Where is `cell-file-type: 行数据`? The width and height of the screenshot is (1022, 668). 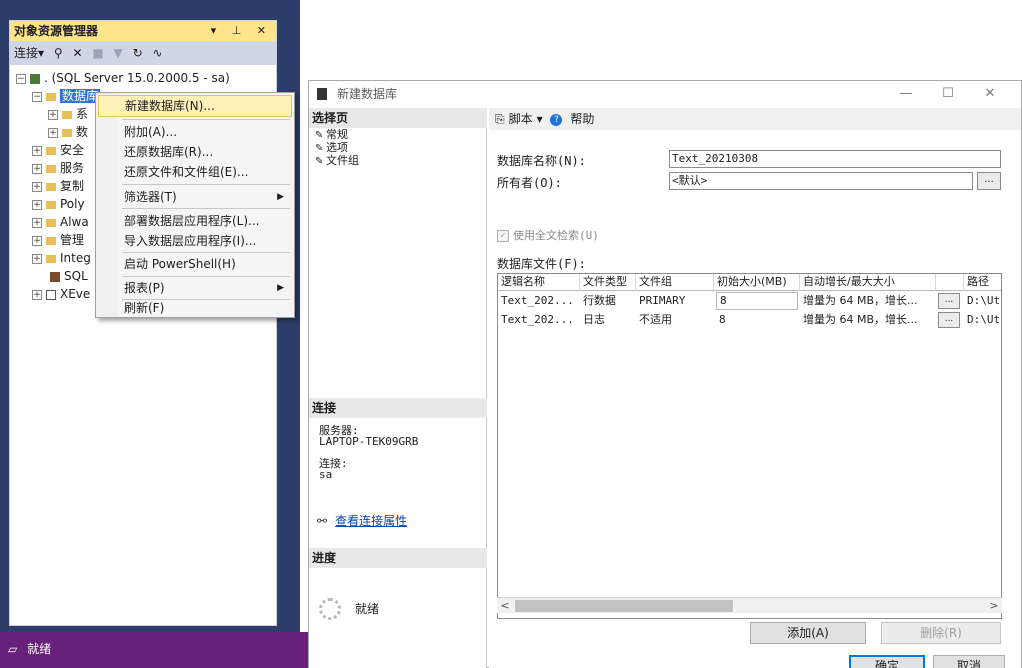 cell-file-type: 行数据 is located at coordinates (608, 301).